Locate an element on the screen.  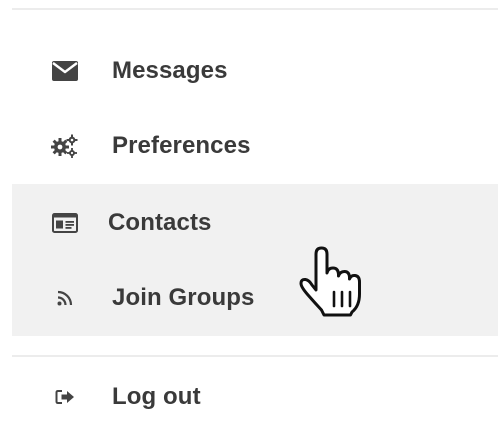
hand-pointer-cursor-icon is located at coordinates (330, 281).